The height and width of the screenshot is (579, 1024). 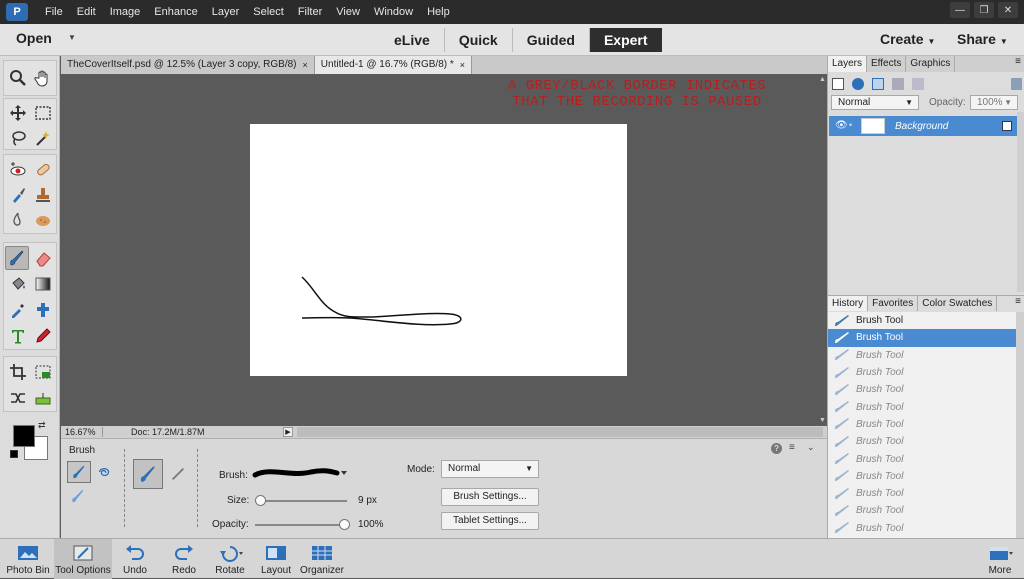 What do you see at coordinates (994, 102) in the screenshot?
I see `layer-opacity-field: 100% ▼` at bounding box center [994, 102].